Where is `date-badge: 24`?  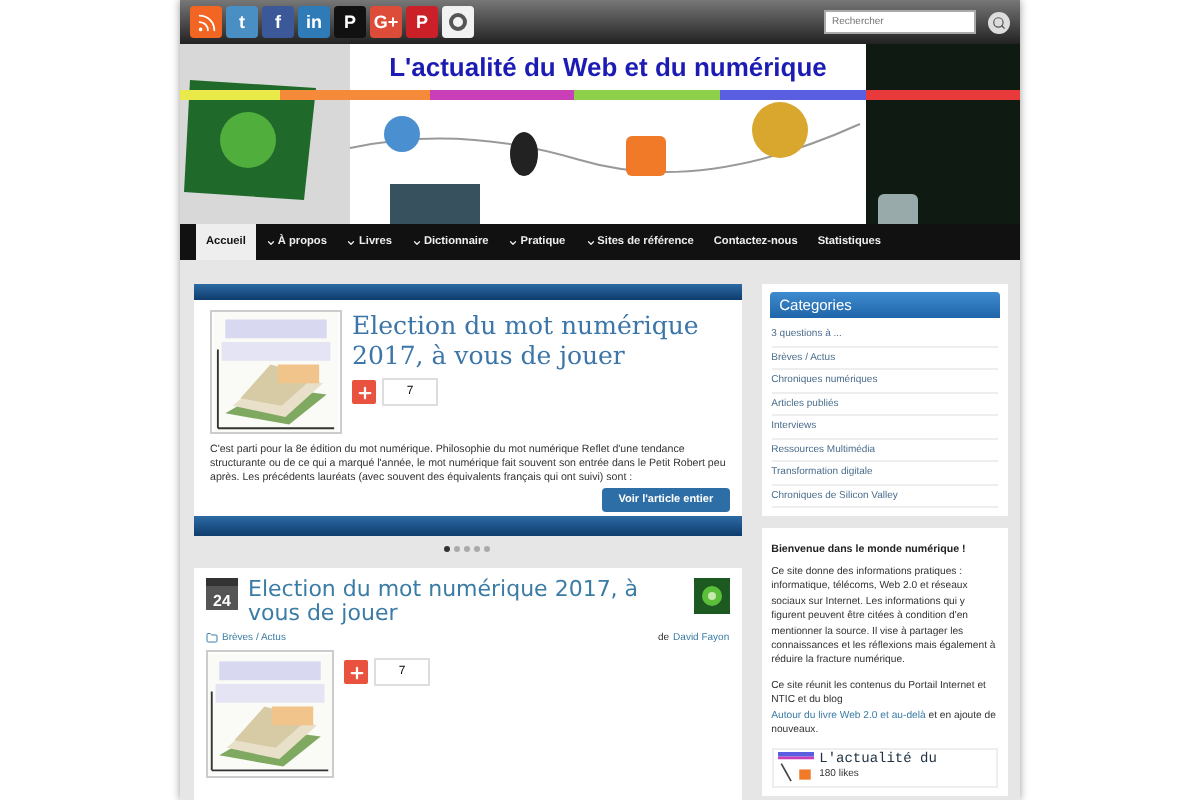 date-badge: 24 is located at coordinates (222, 594).